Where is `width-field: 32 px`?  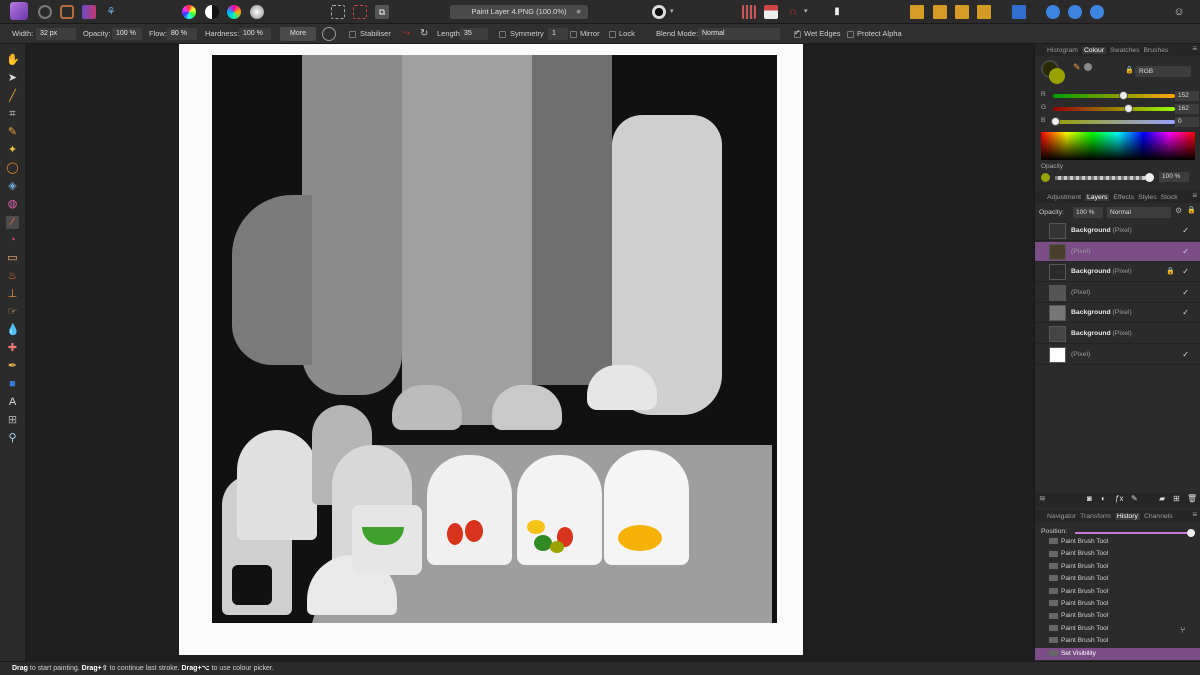
width-field: 32 px is located at coordinates (56, 34).